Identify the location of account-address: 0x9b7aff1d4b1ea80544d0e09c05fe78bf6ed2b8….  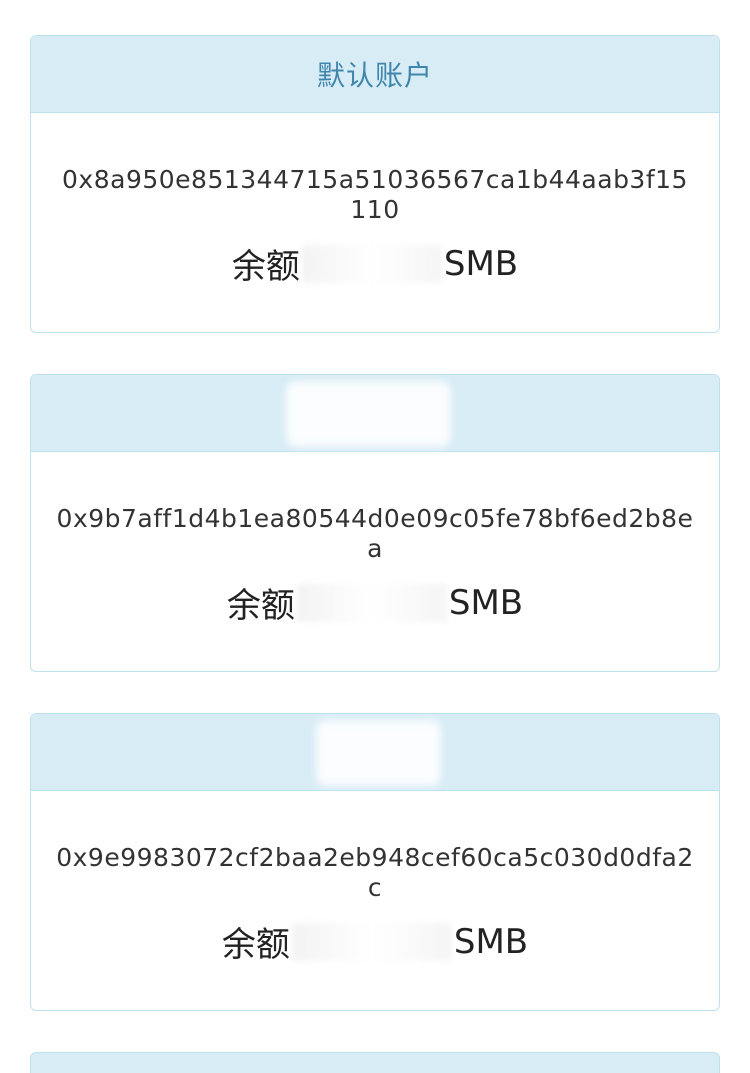
(375, 533).